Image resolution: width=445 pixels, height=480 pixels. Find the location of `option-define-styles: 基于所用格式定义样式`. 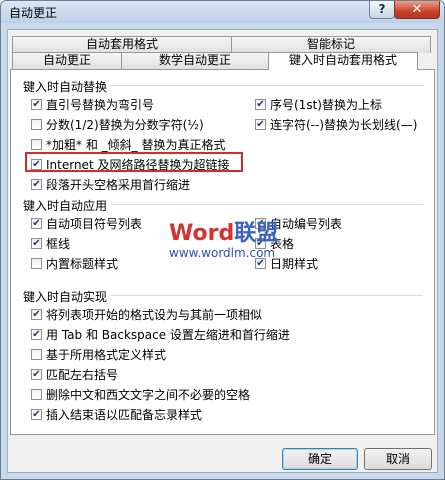

option-define-styles: 基于所用格式定义样式 is located at coordinates (98, 354).